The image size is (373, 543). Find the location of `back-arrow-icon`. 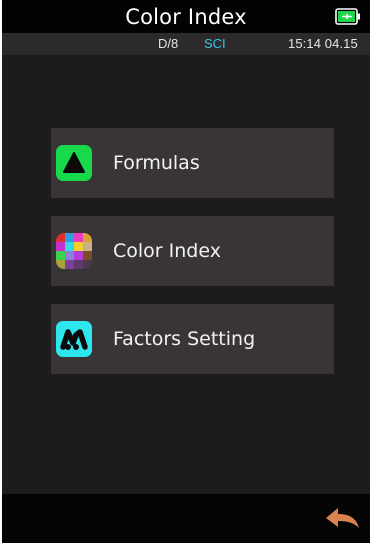

back-arrow-icon is located at coordinates (343, 519).